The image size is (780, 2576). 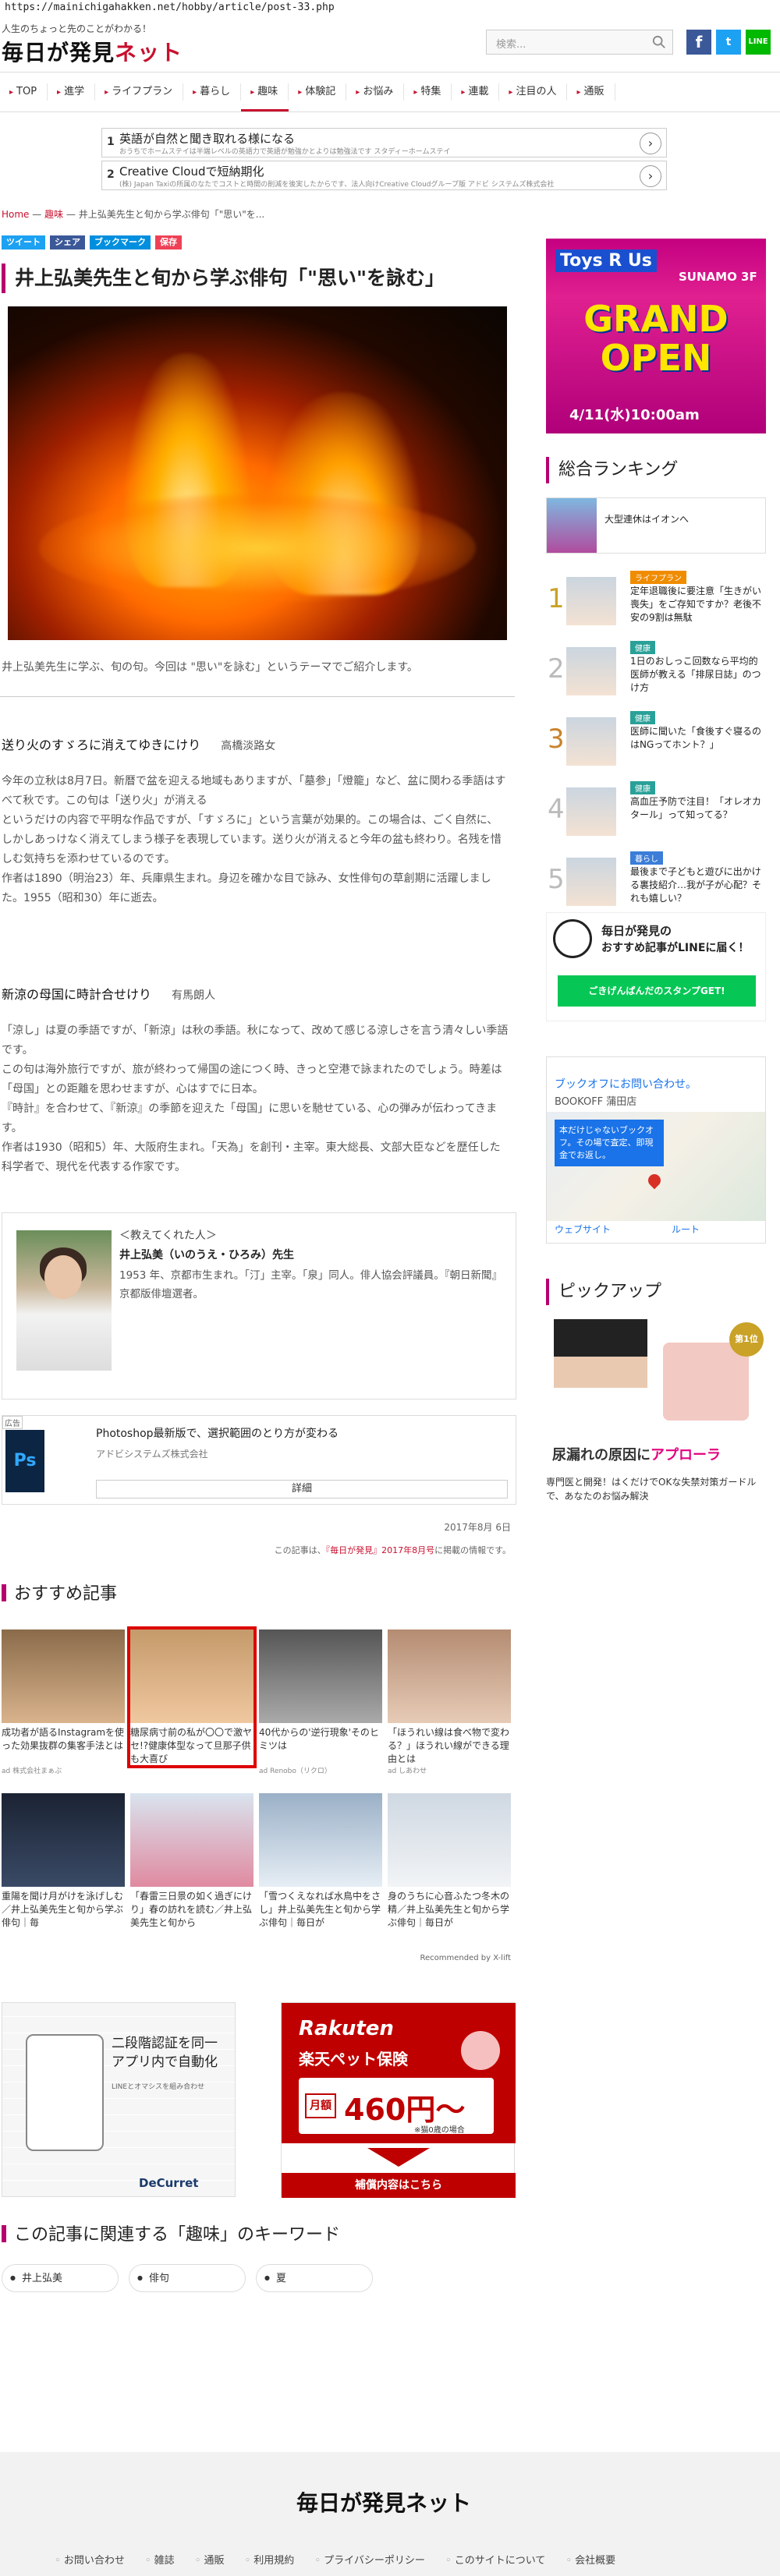 I want to click on ad-title: 二段階認証を同一アプリ内で自動化, so click(x=165, y=2053).